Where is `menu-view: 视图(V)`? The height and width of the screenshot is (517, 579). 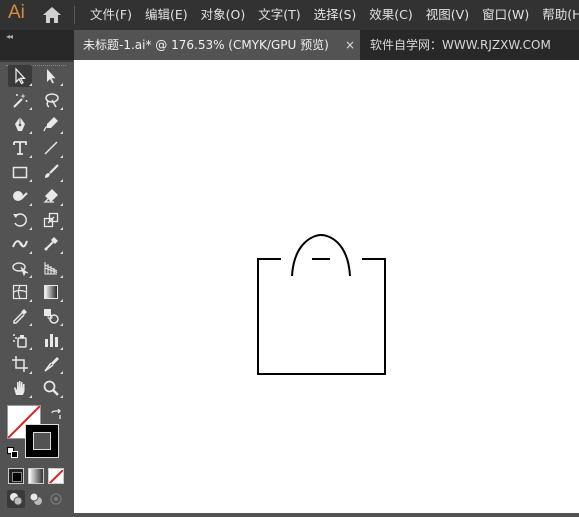
menu-view: 视图(V) is located at coordinates (447, 15).